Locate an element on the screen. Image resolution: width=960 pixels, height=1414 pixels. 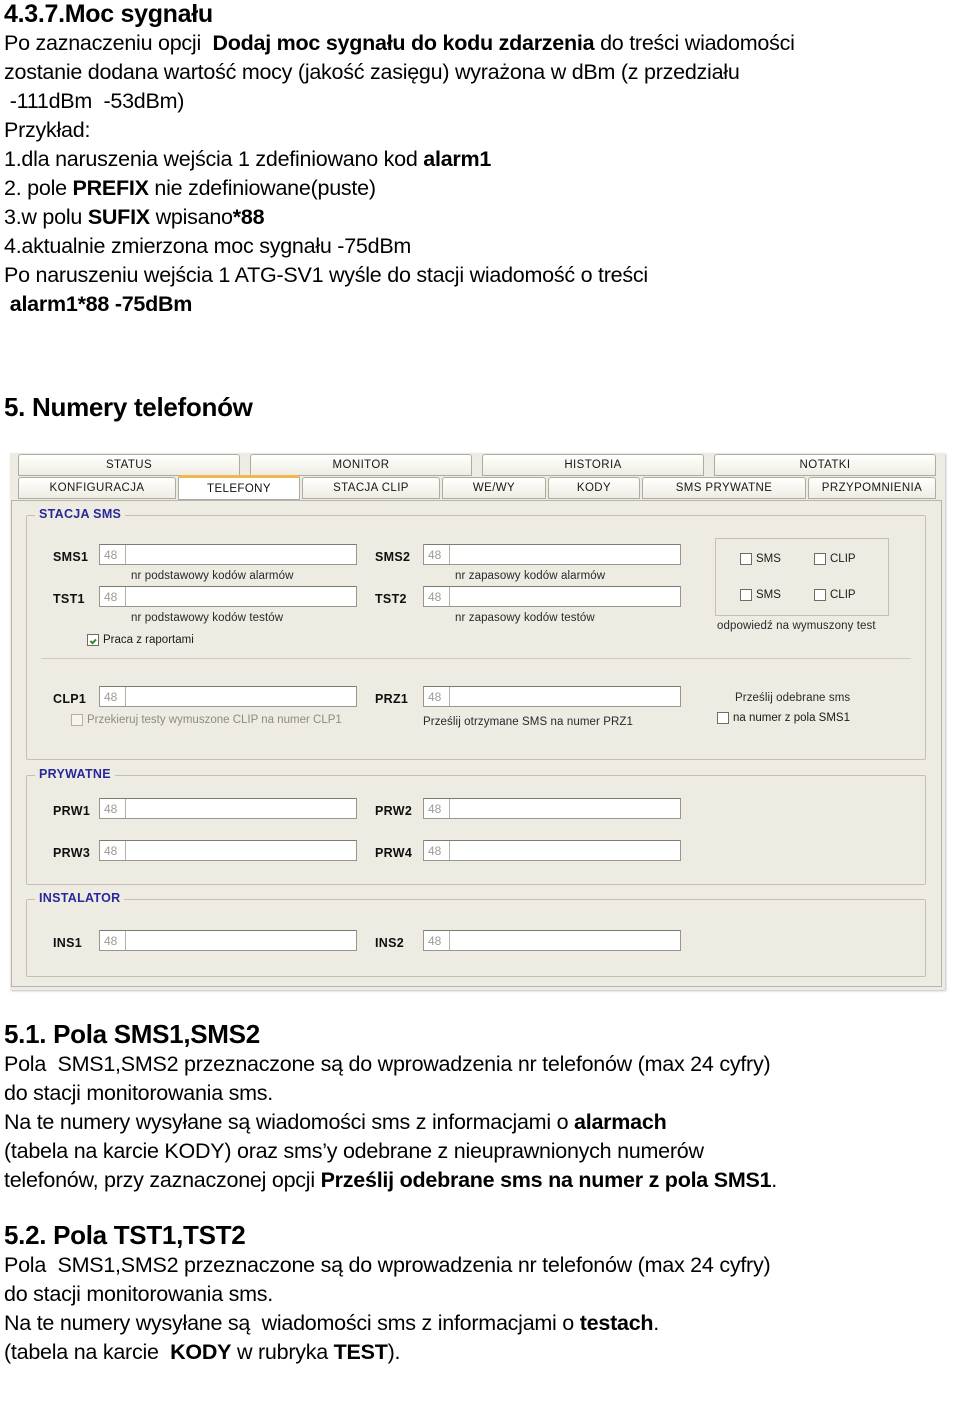
tab-we-wy: WE/WY is located at coordinates (494, 488).